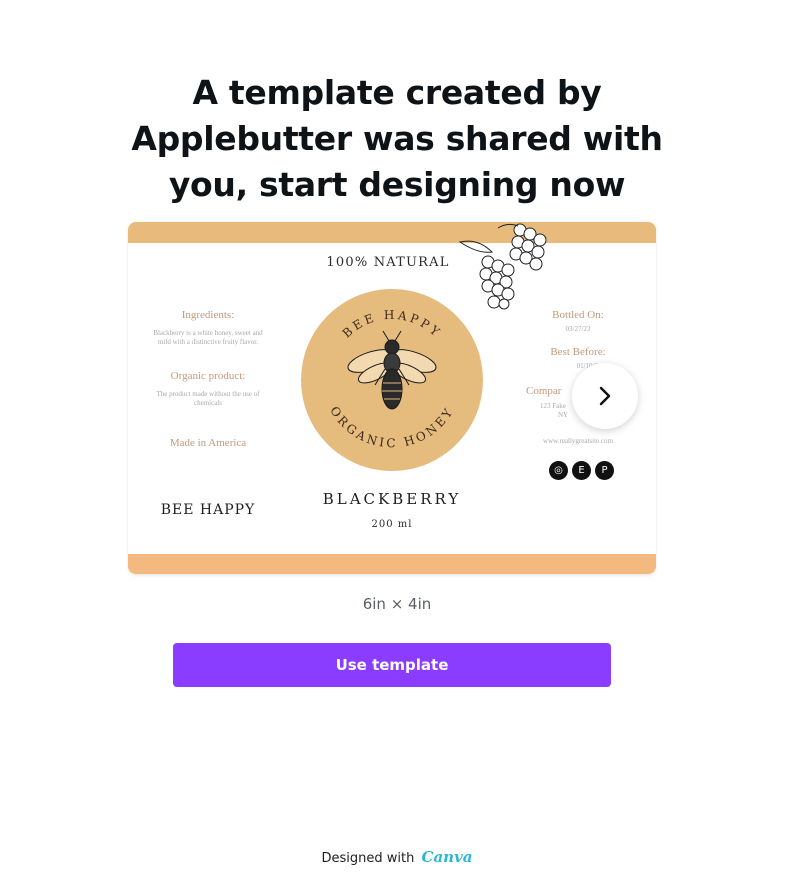 This screenshot has height=887, width=794. What do you see at coordinates (578, 329) in the screenshot?
I see `bottled-date: 03/27/23` at bounding box center [578, 329].